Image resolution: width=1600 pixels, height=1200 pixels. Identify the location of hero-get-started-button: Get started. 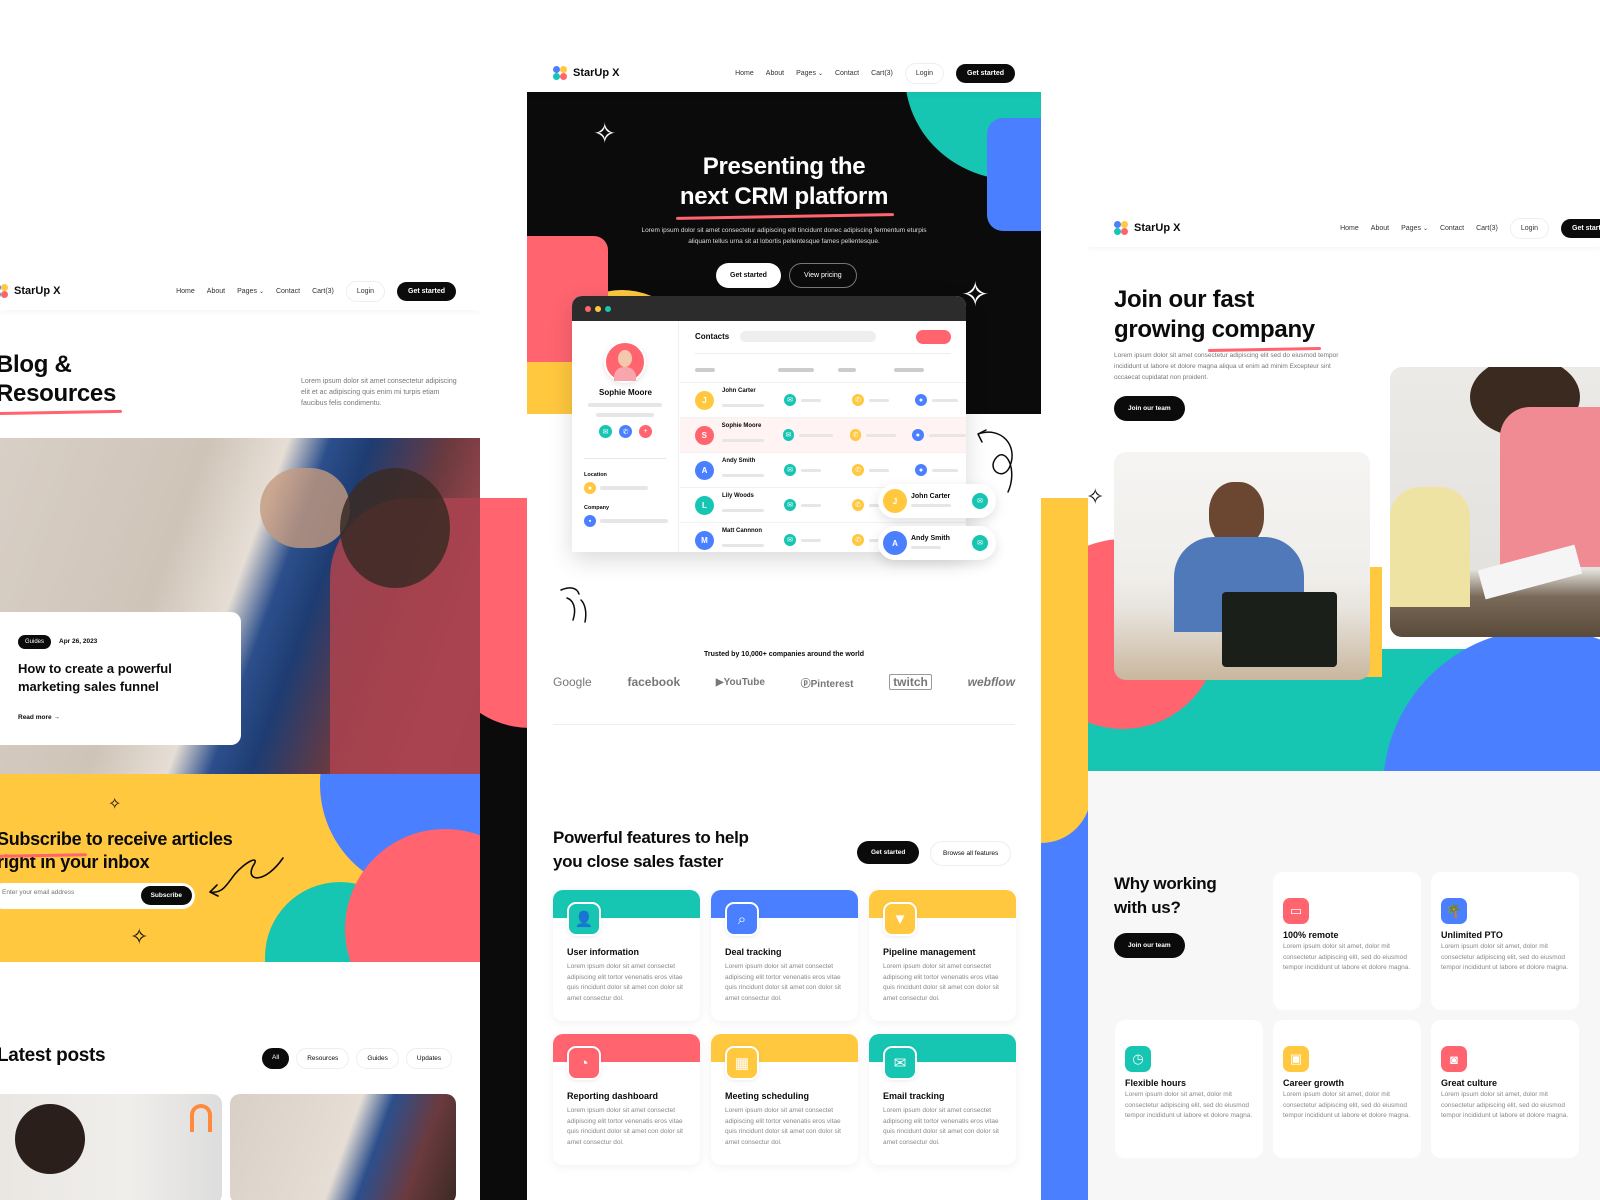
(748, 275).